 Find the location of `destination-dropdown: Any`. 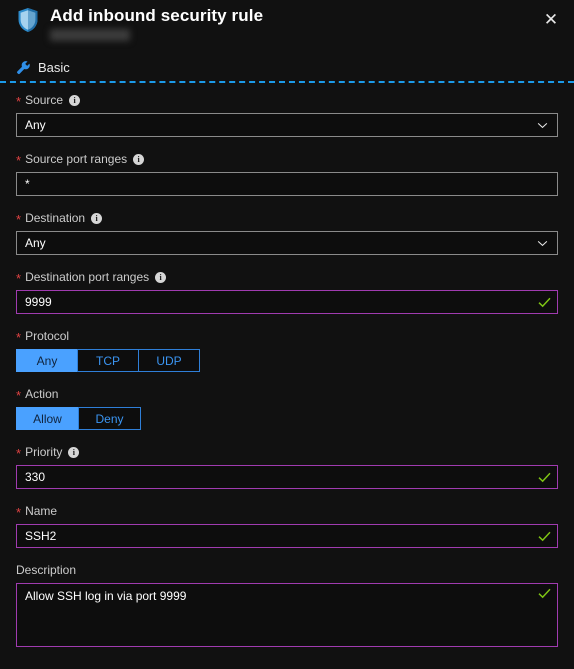

destination-dropdown: Any is located at coordinates (287, 243).